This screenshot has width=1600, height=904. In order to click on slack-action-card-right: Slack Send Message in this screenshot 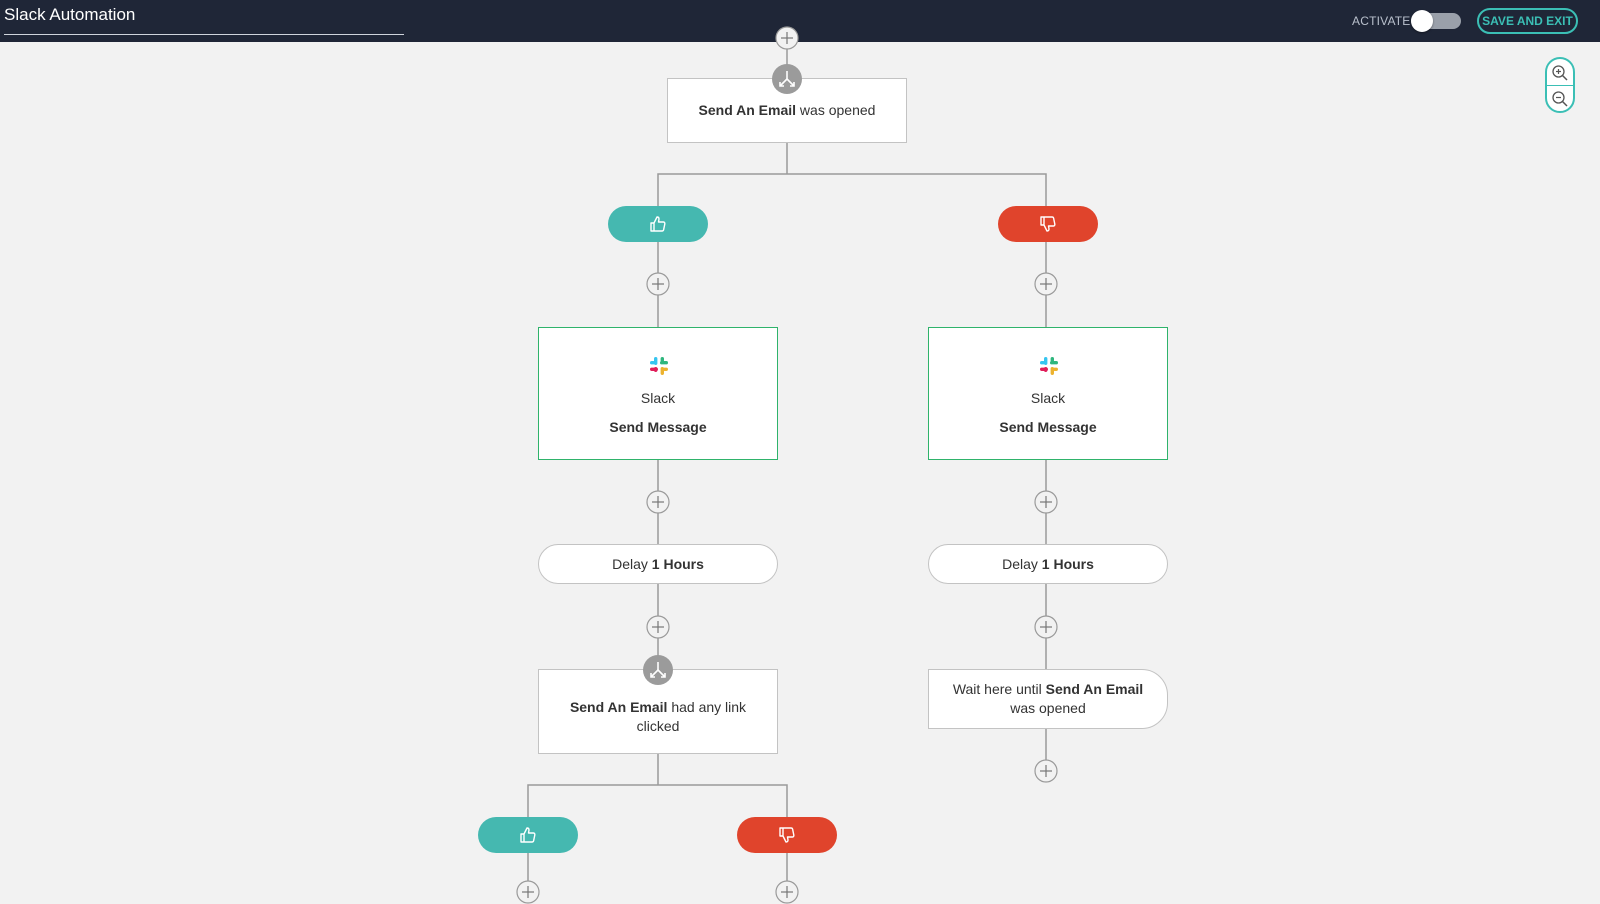, I will do `click(1048, 393)`.